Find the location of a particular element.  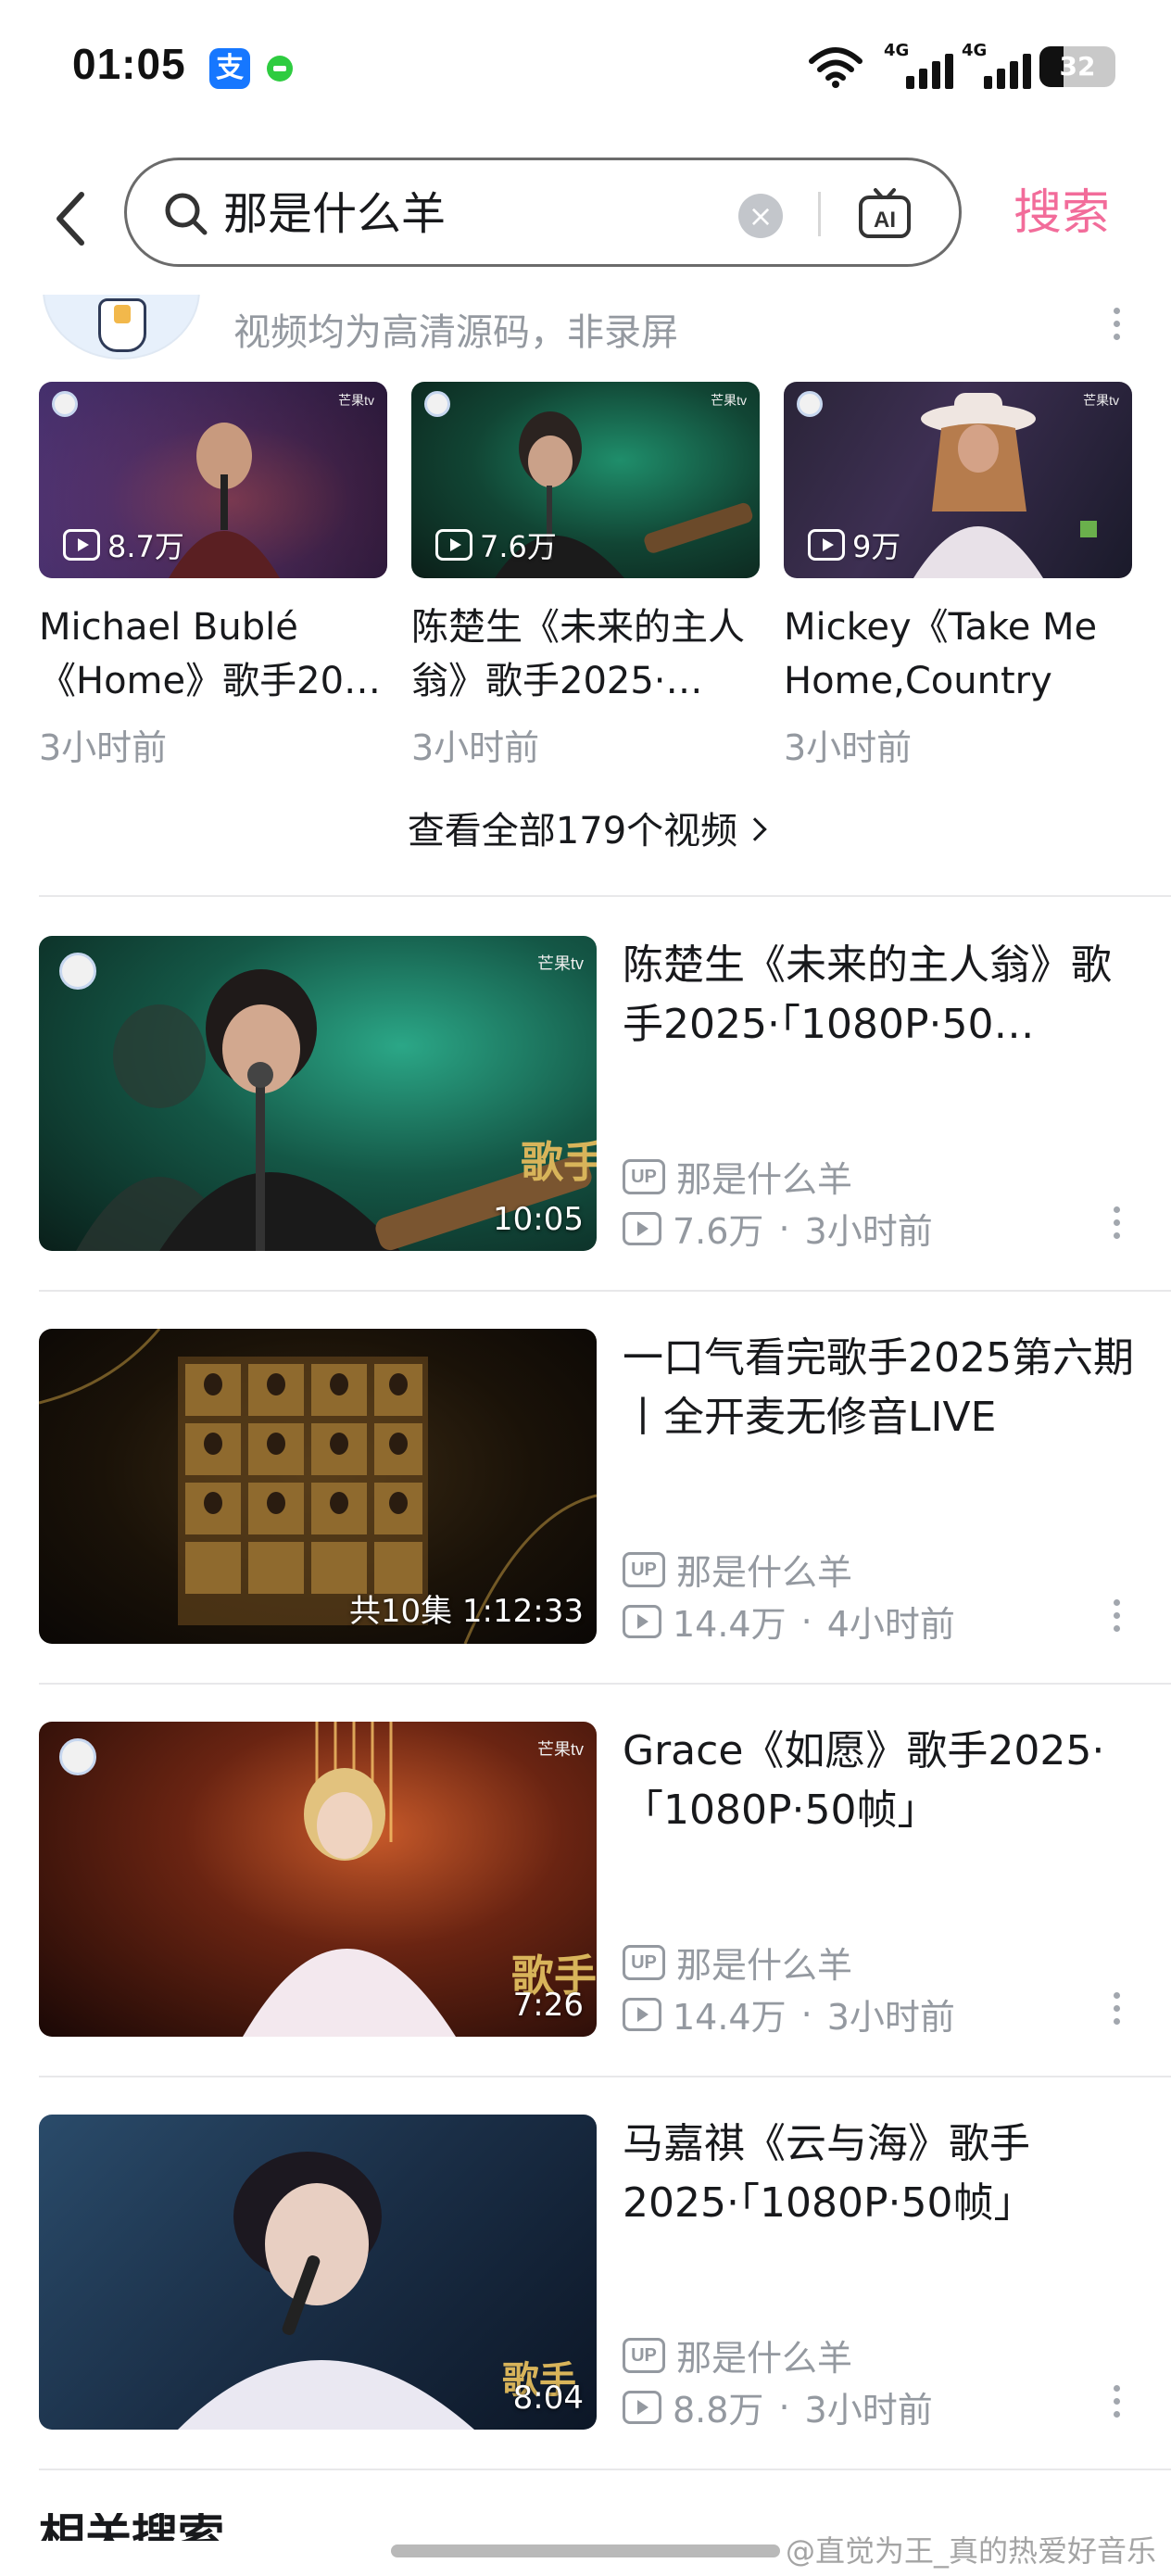

result-title: 一口气看完歌手2025第六期丨全开麦无修音LIVE is located at coordinates (882, 1388).